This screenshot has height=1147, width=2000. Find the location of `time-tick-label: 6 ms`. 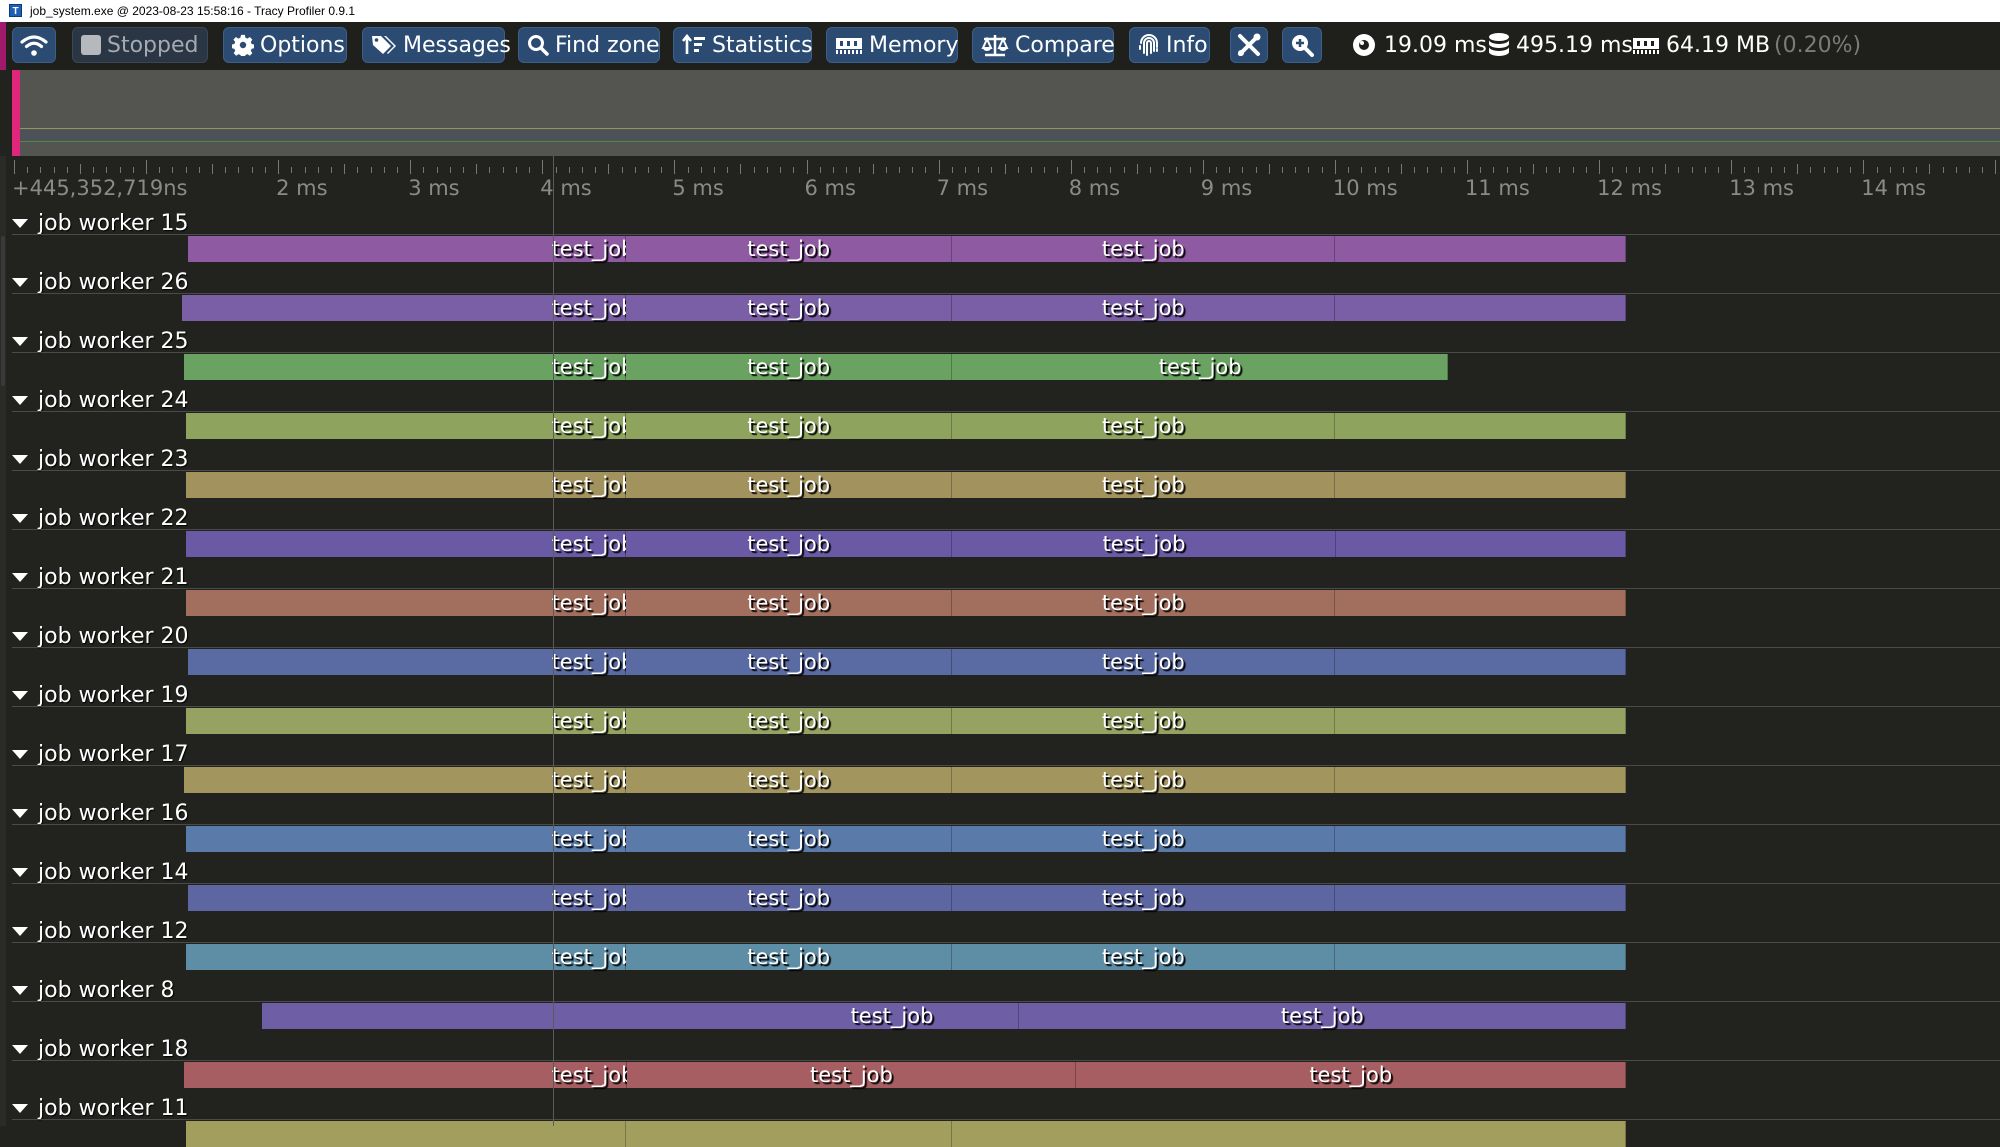

time-tick-label: 6 ms is located at coordinates (830, 188).